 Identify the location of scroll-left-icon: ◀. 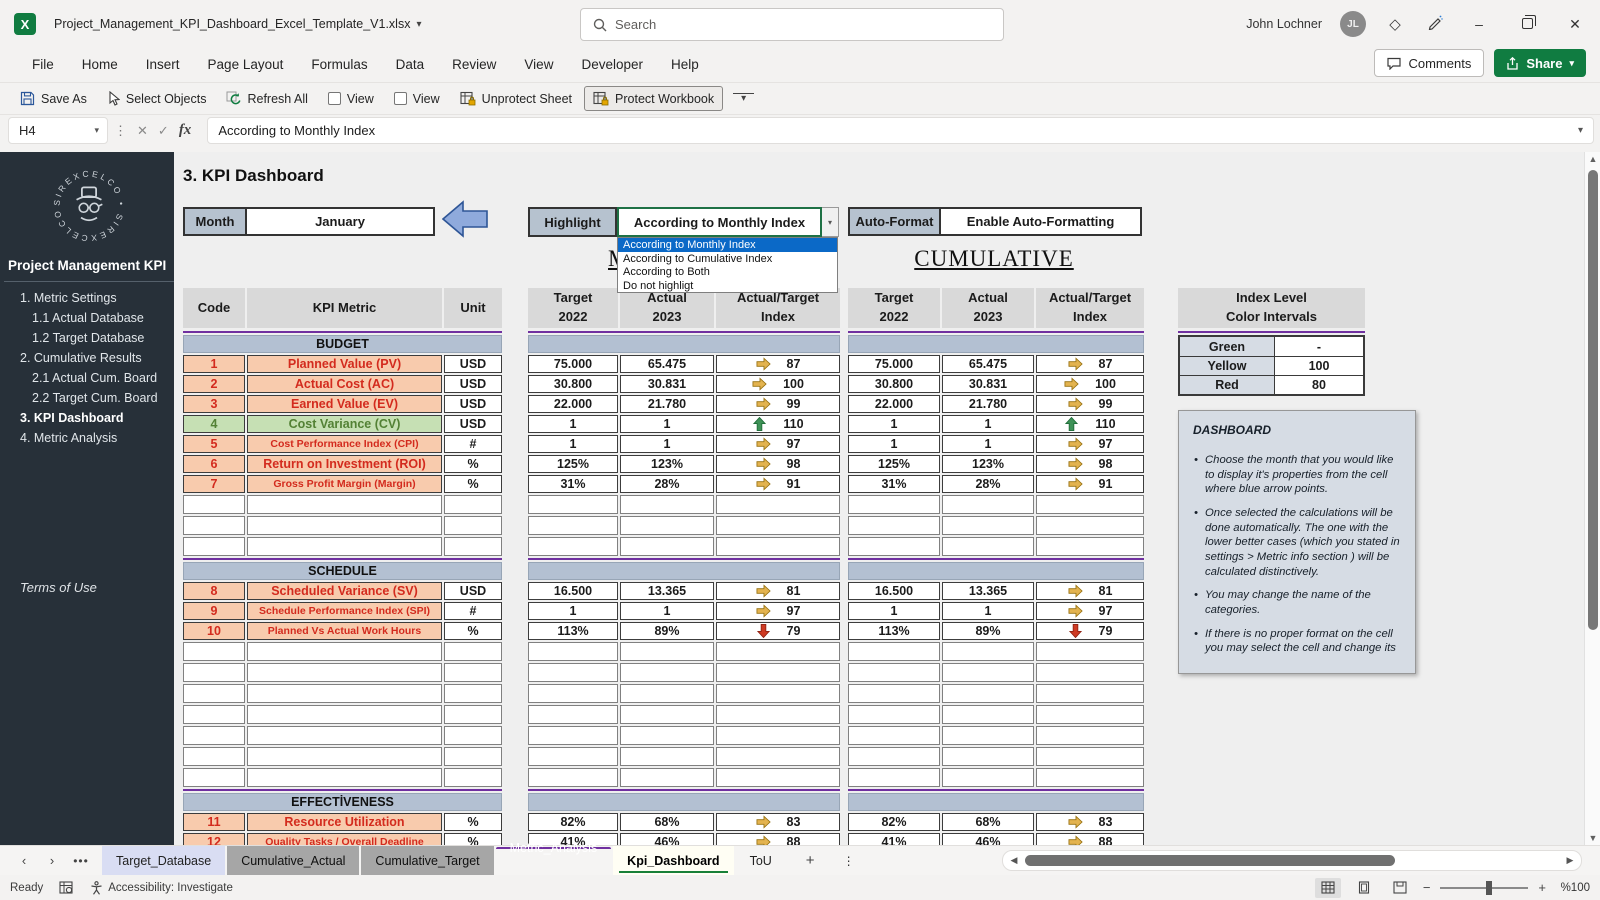
(1014, 860).